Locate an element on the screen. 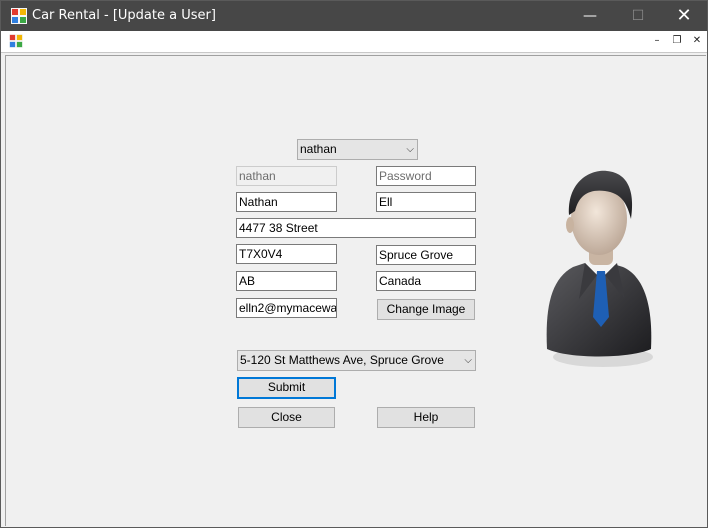  address-field: 4477 38 Street is located at coordinates (356, 228).